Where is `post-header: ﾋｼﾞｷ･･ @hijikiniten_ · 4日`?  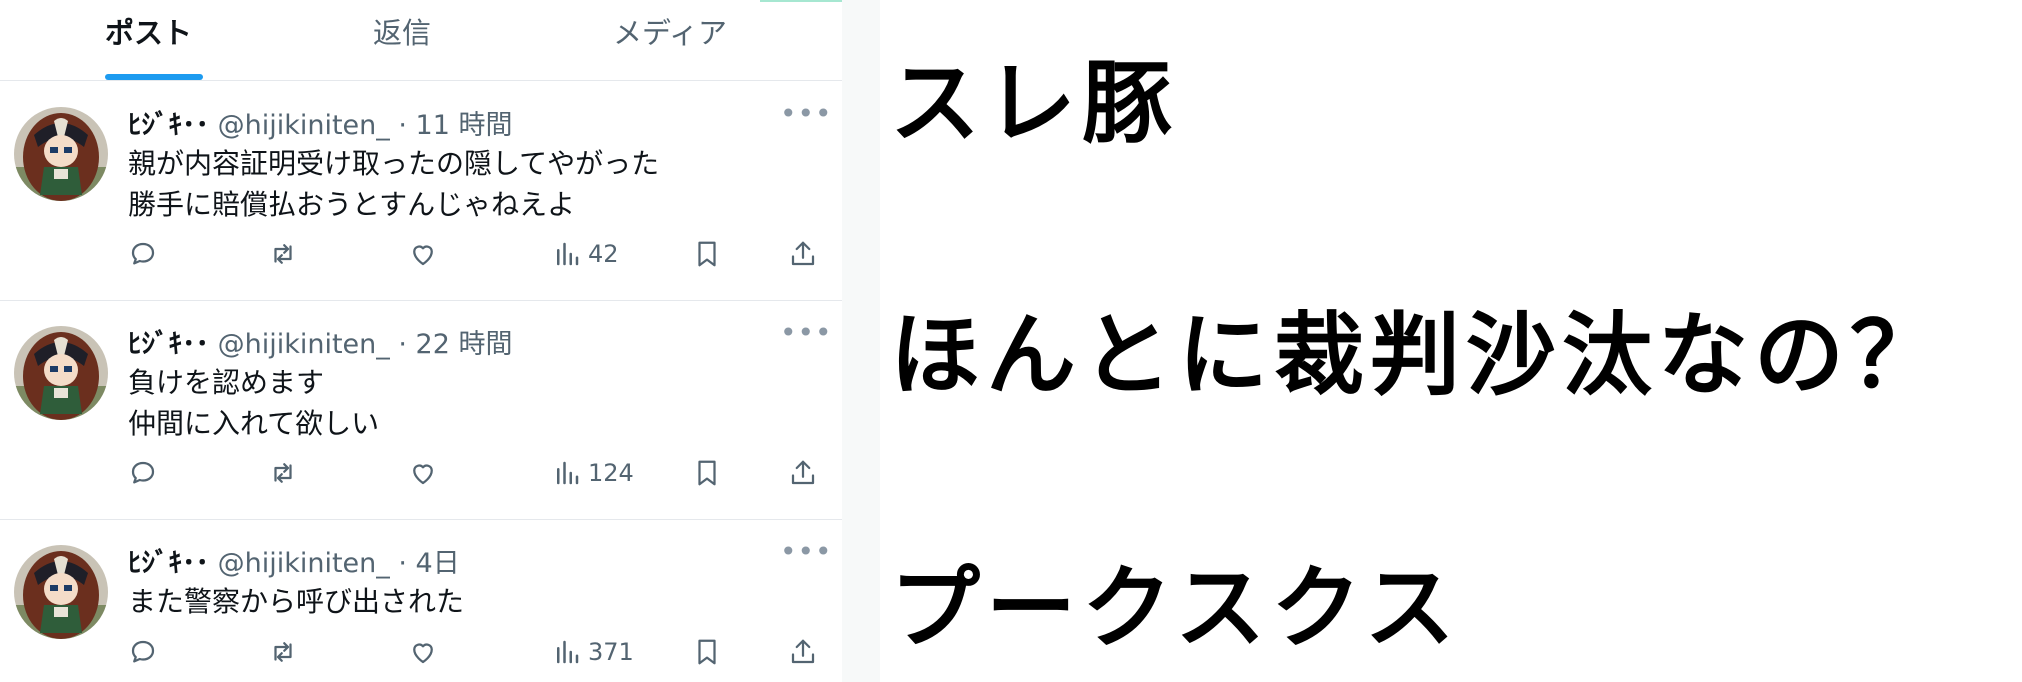
post-header: ﾋｼﾞｷ･･ @hijikiniten_ · 4日 is located at coordinates (294, 560).